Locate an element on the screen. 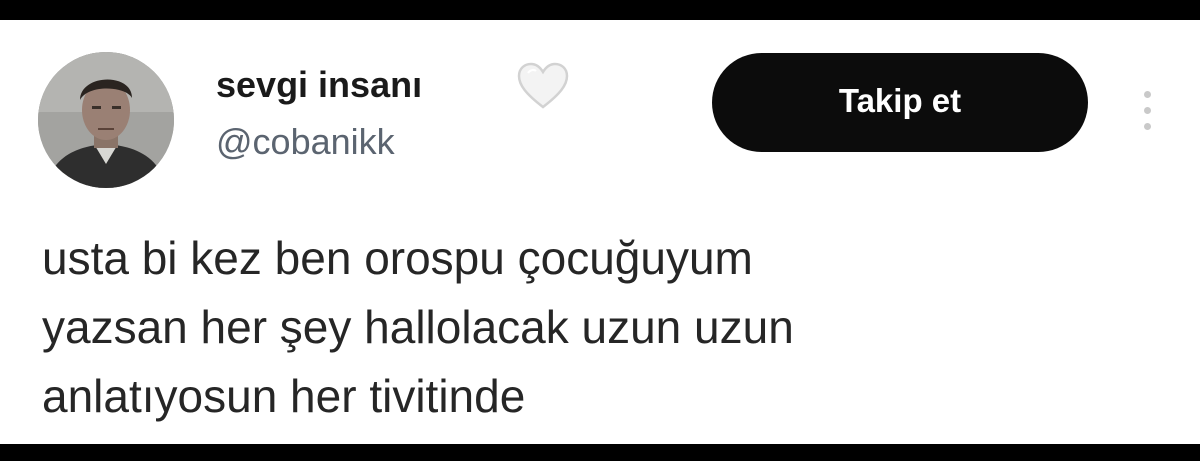  avatar-image is located at coordinates (106, 120).